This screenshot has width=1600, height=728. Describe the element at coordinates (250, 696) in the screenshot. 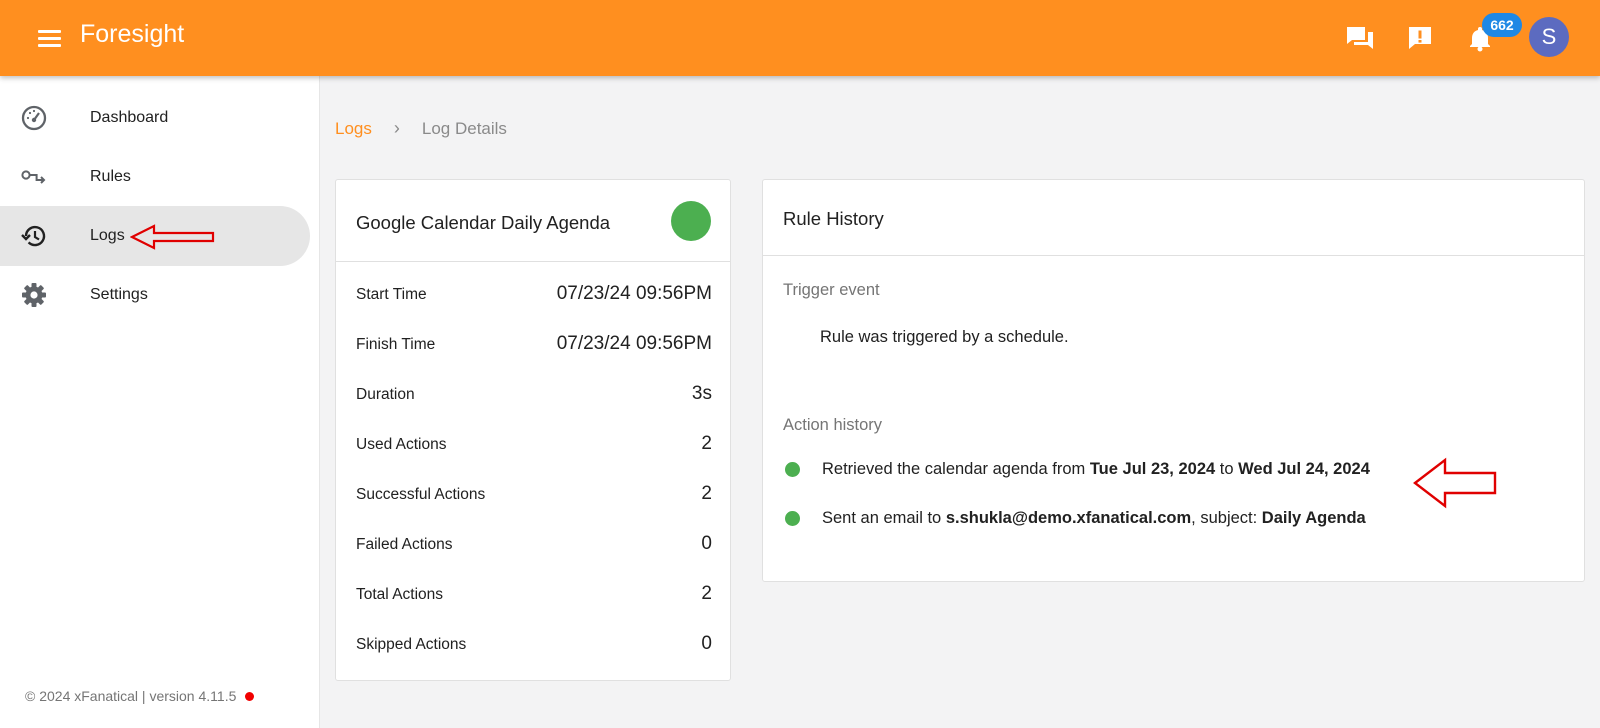

I see `connection-status-dot` at that location.